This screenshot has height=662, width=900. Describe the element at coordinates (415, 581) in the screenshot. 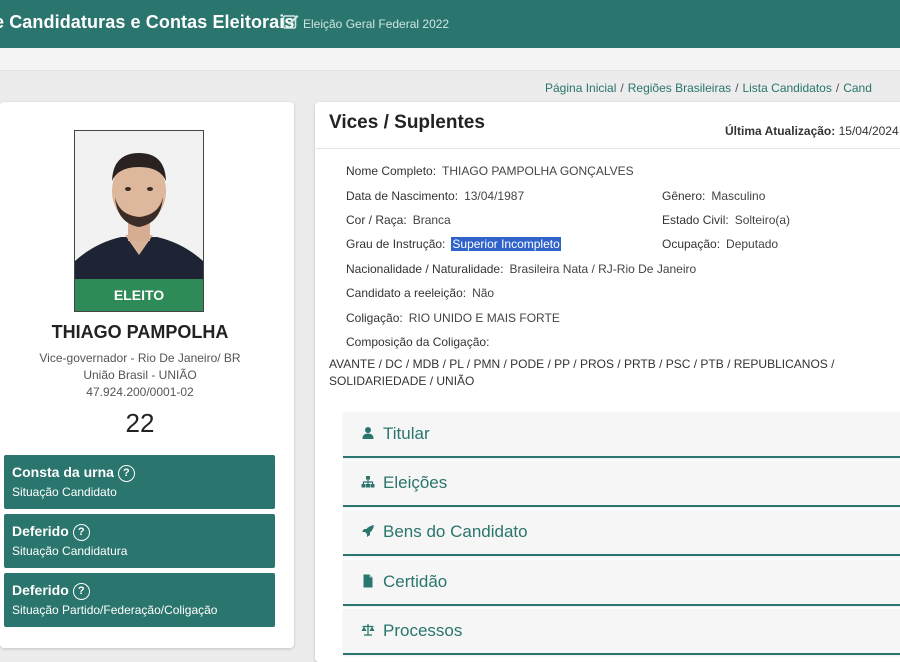

I see `accordion-label: Certidão` at that location.